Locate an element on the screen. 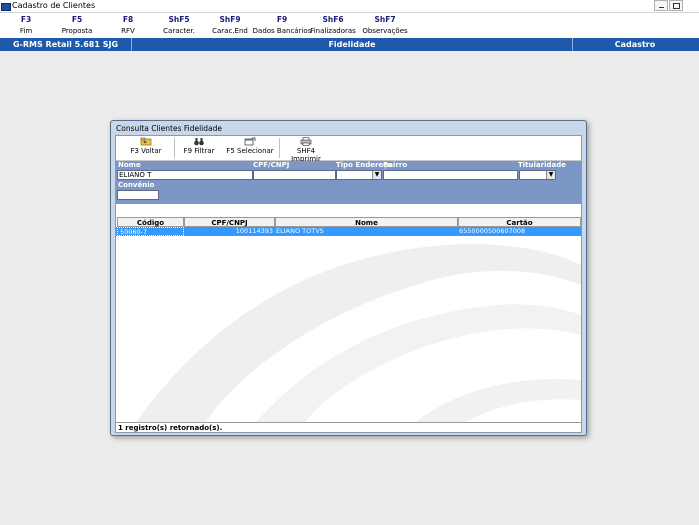 This screenshot has width=699, height=525. cell-codigo: 50060-7 is located at coordinates (150, 231).